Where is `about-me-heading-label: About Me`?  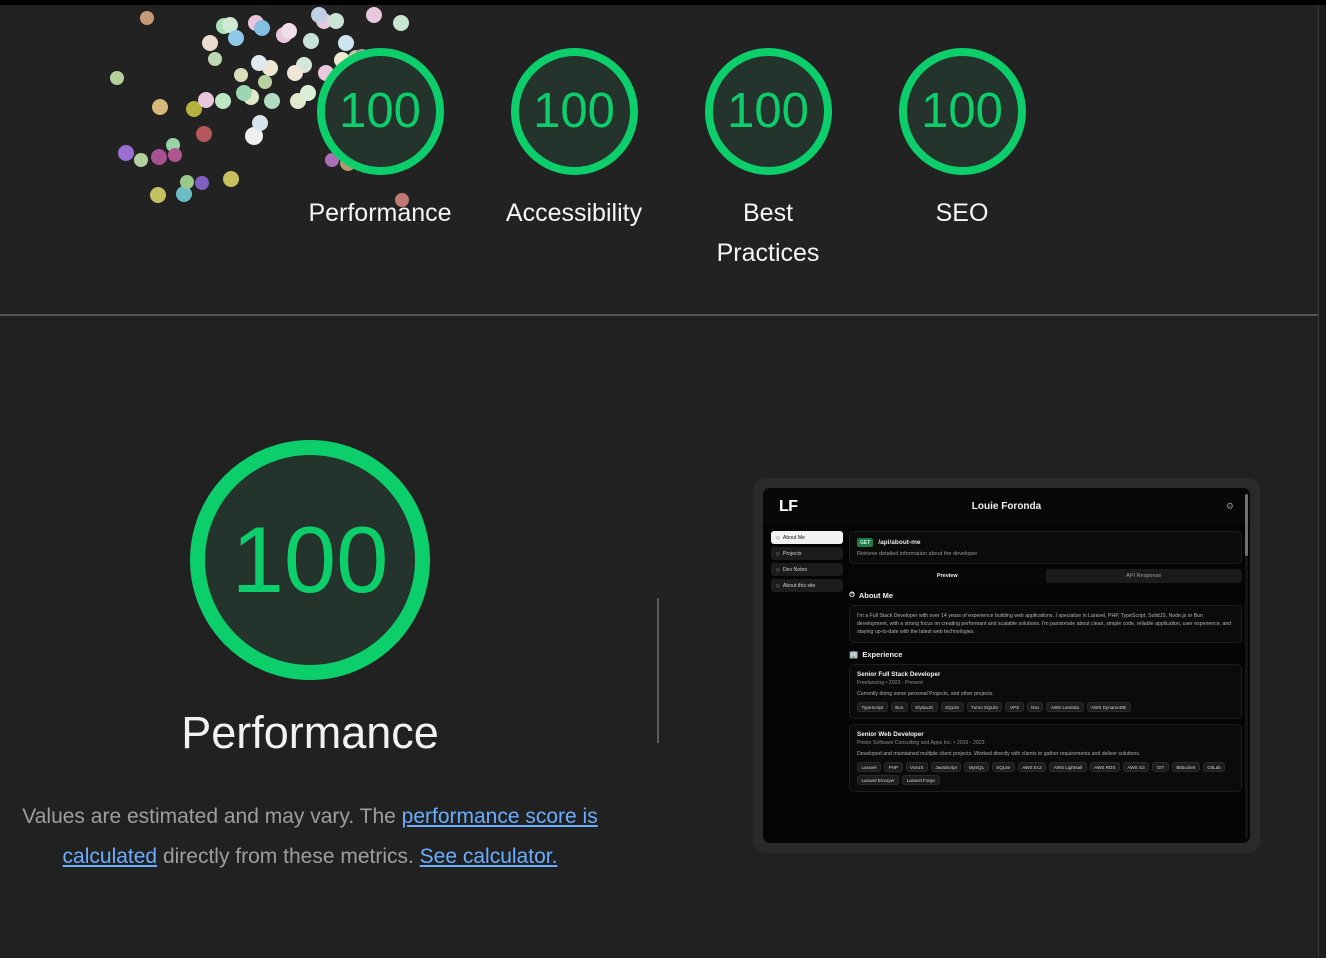 about-me-heading-label: About Me is located at coordinates (876, 595).